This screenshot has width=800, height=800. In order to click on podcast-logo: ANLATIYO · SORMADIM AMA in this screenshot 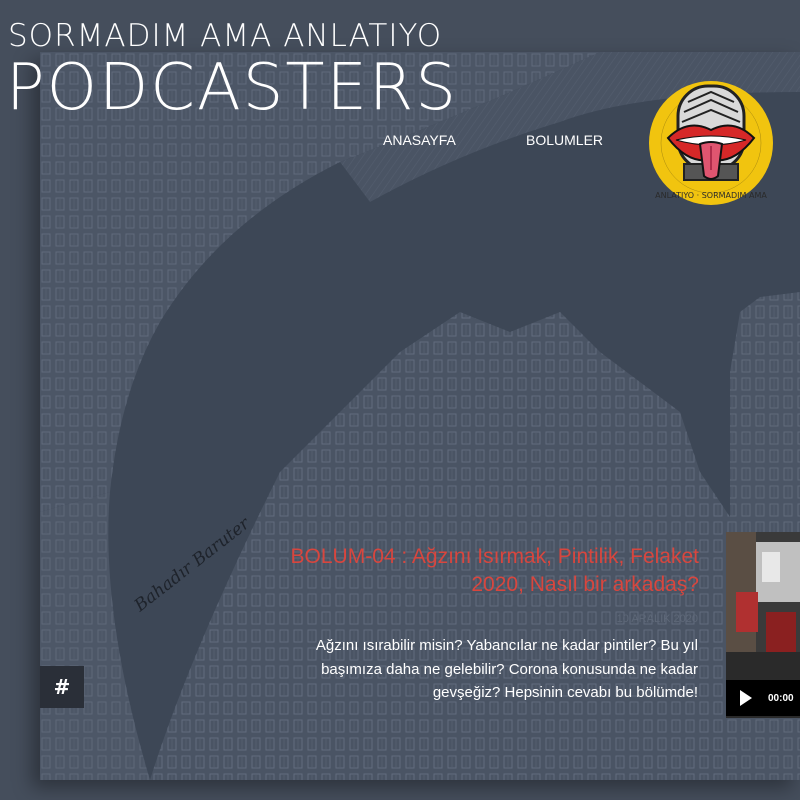, I will do `click(711, 143)`.